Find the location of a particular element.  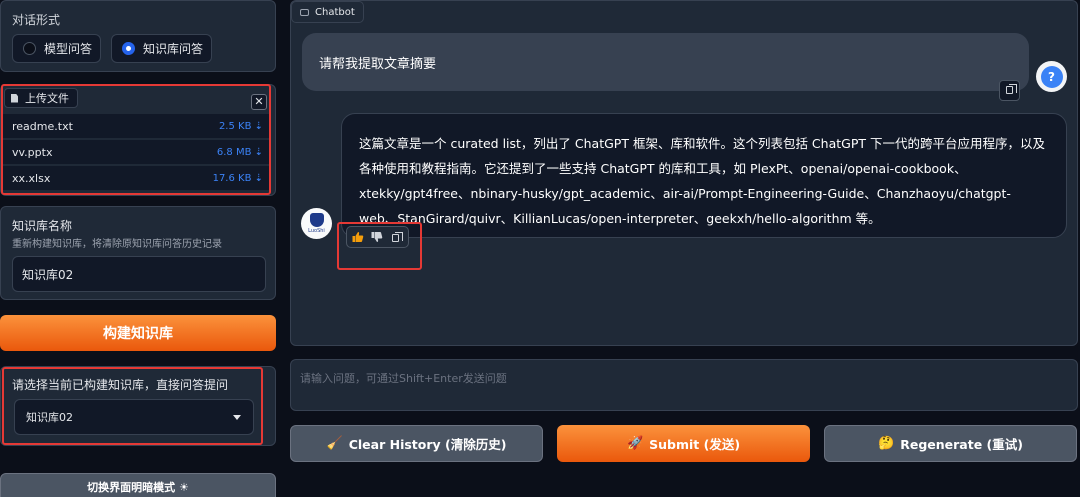

file-download-link: 17.6 KB ⇣ is located at coordinates (238, 178).